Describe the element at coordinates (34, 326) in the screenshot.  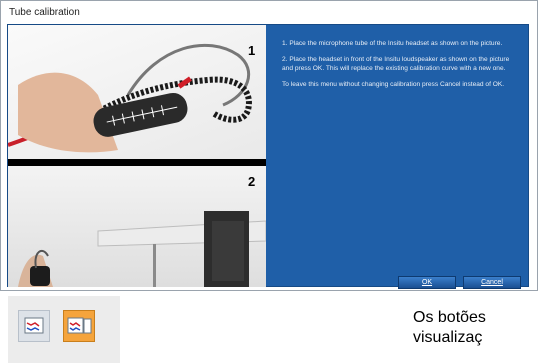
I see `audiogram-view-icon` at that location.